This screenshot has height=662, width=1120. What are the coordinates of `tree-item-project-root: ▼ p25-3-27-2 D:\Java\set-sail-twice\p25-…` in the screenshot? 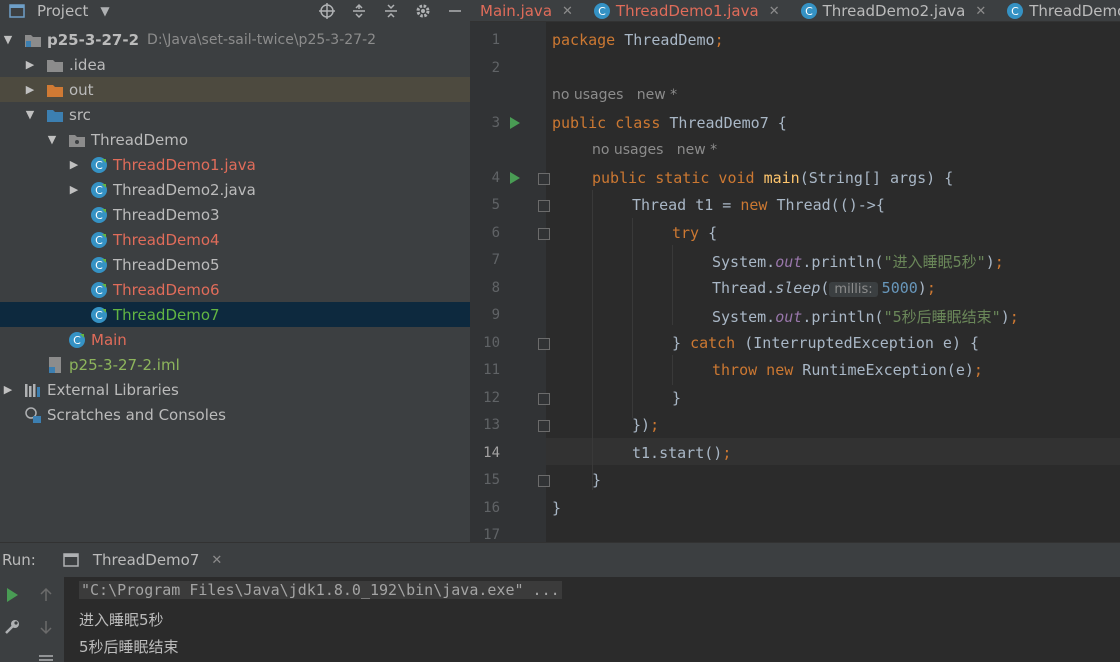 It's located at (235, 39).